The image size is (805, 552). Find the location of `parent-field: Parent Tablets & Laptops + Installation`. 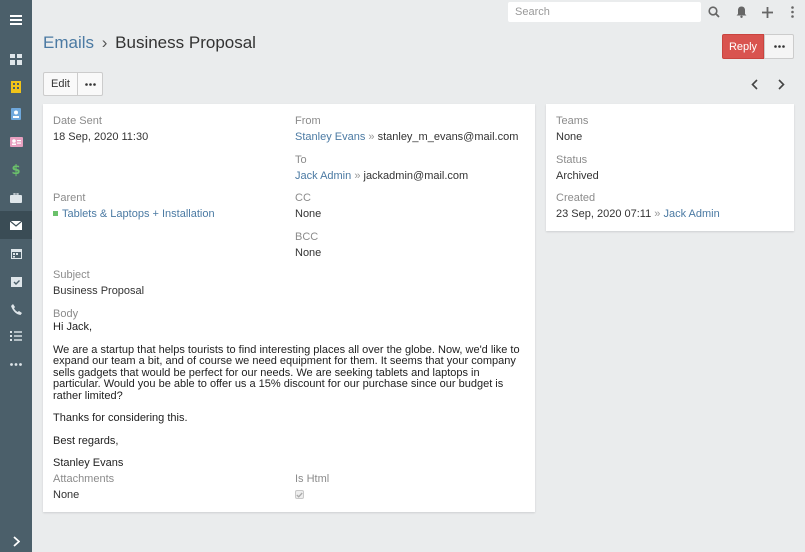

parent-field: Parent Tablets & Laptops + Installation is located at coordinates (134, 206).